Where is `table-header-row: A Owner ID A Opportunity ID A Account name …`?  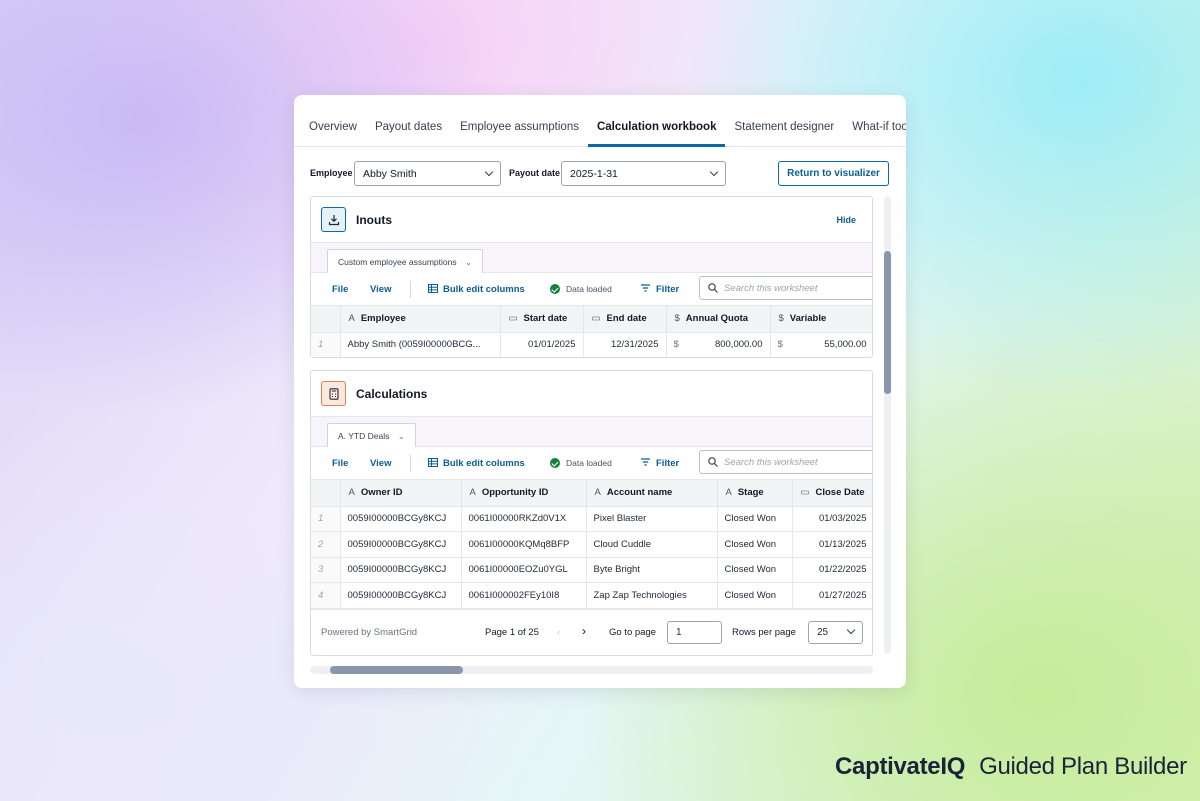 table-header-row: A Owner ID A Opportunity ID A Account name … is located at coordinates (591, 493).